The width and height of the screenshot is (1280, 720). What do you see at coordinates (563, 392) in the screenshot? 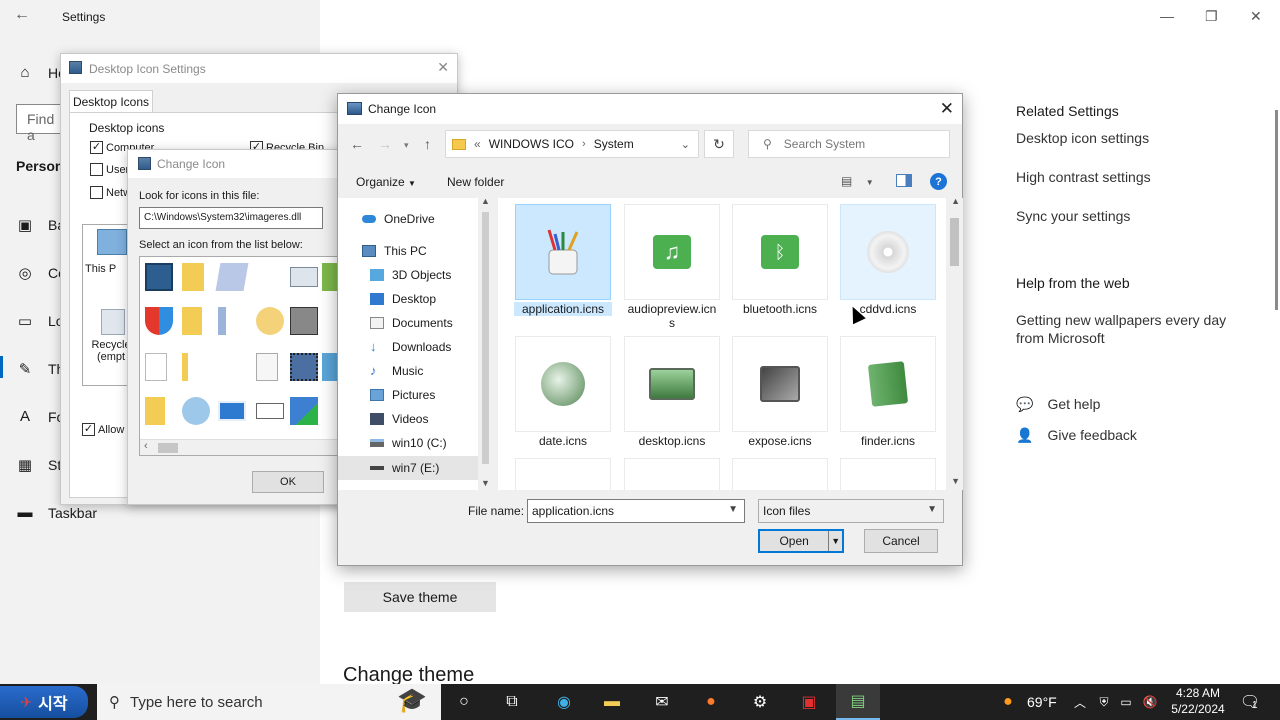
I see `file-item: date.icns` at bounding box center [563, 392].